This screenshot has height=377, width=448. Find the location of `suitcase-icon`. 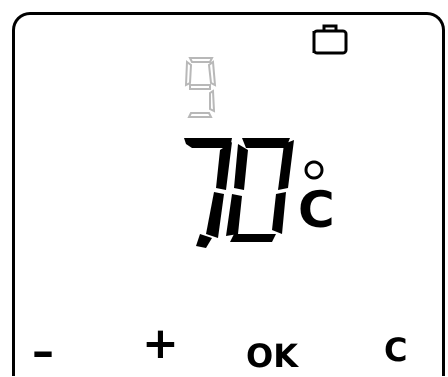

suitcase-icon is located at coordinates (330, 39).